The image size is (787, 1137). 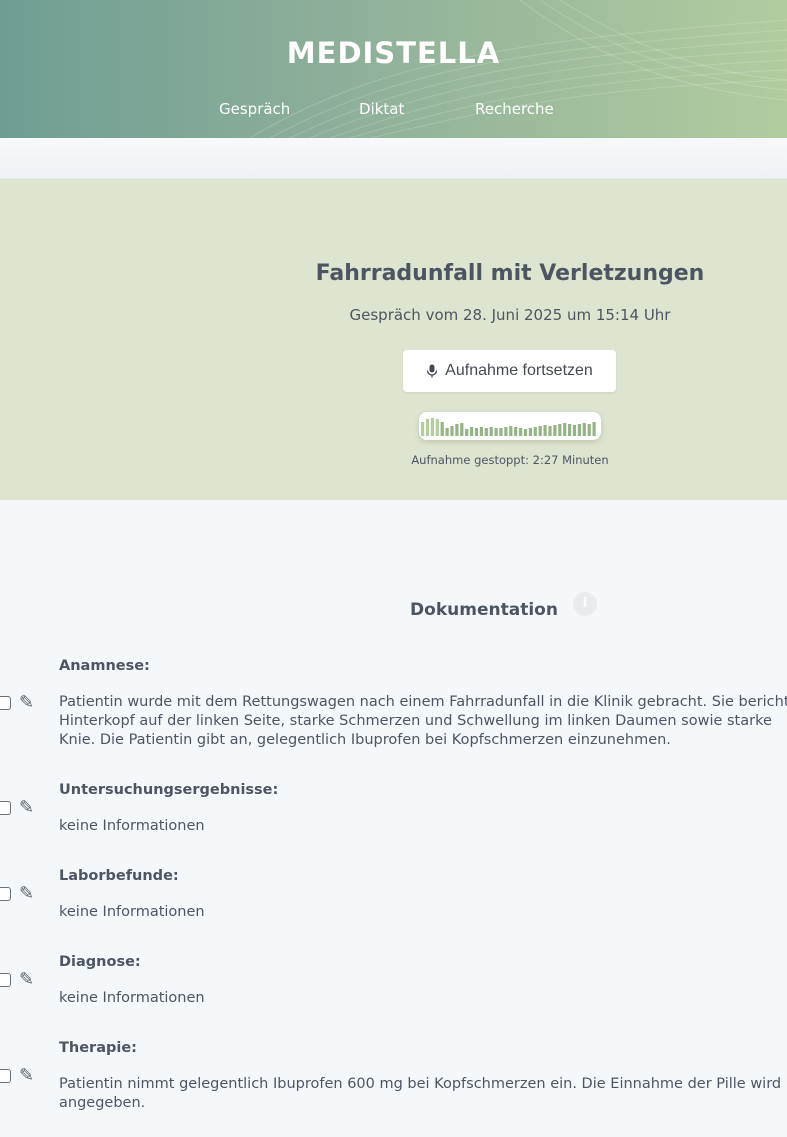 I want to click on nav-item-gespraech: Gespräch, so click(x=254, y=109).